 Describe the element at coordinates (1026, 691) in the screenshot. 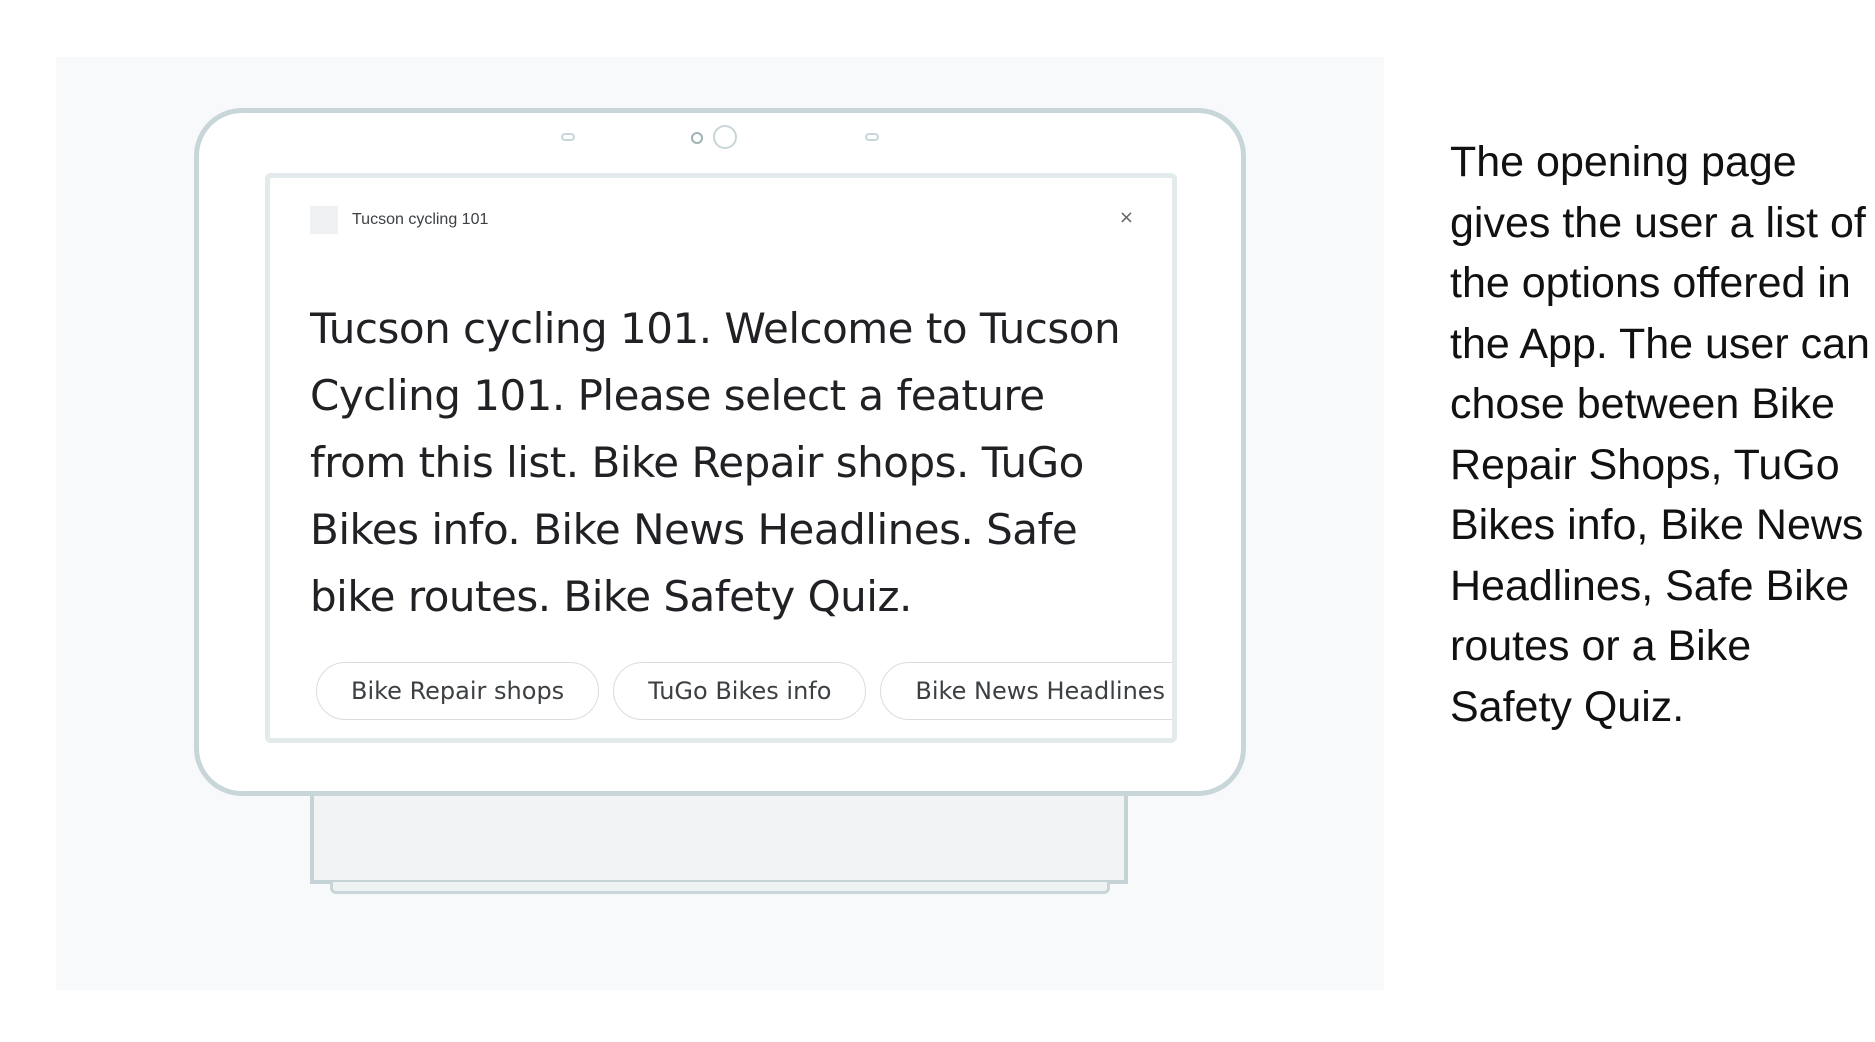

I see `chip-bike-news-headlines: Bike News Headlines` at that location.